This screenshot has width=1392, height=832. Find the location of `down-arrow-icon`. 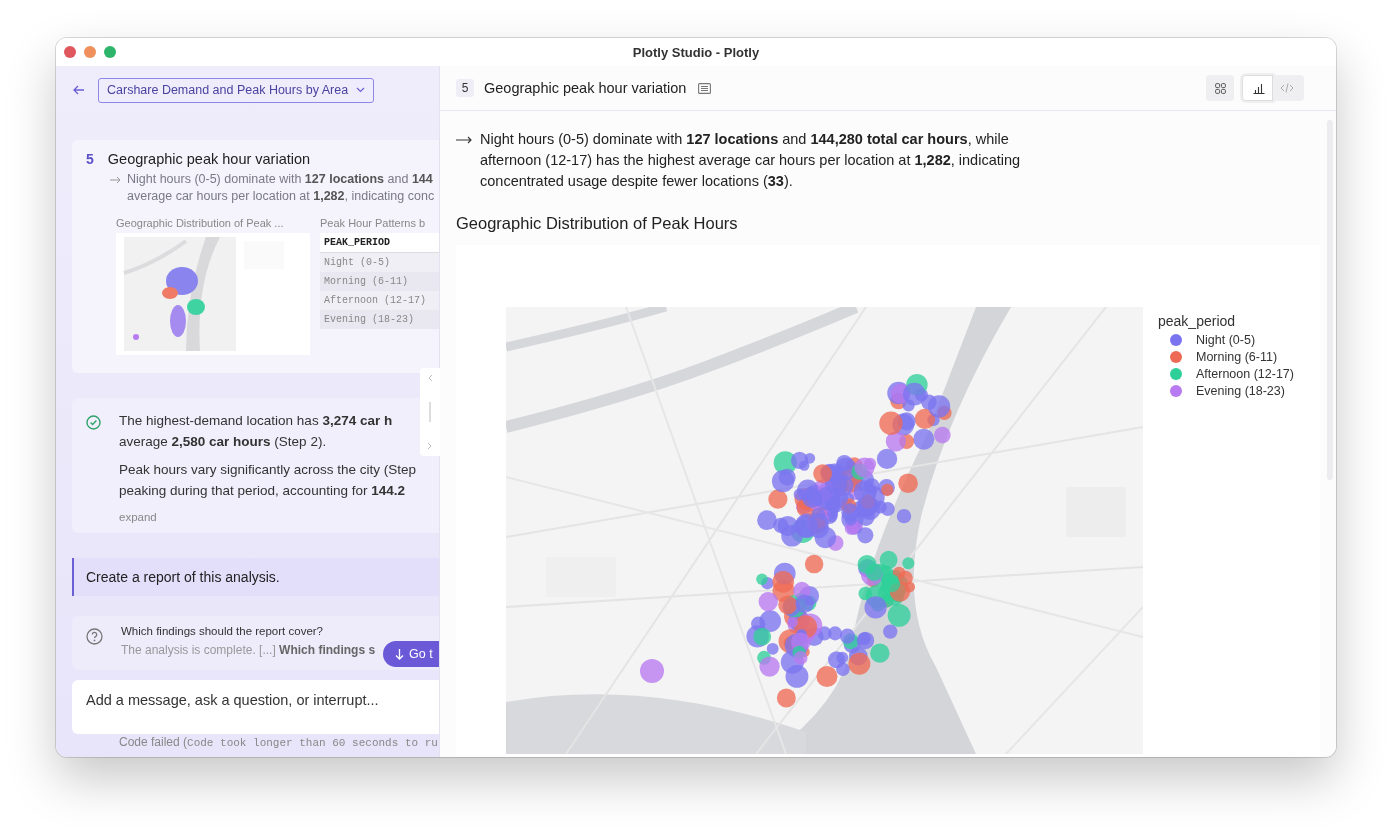

down-arrow-icon is located at coordinates (399, 654).